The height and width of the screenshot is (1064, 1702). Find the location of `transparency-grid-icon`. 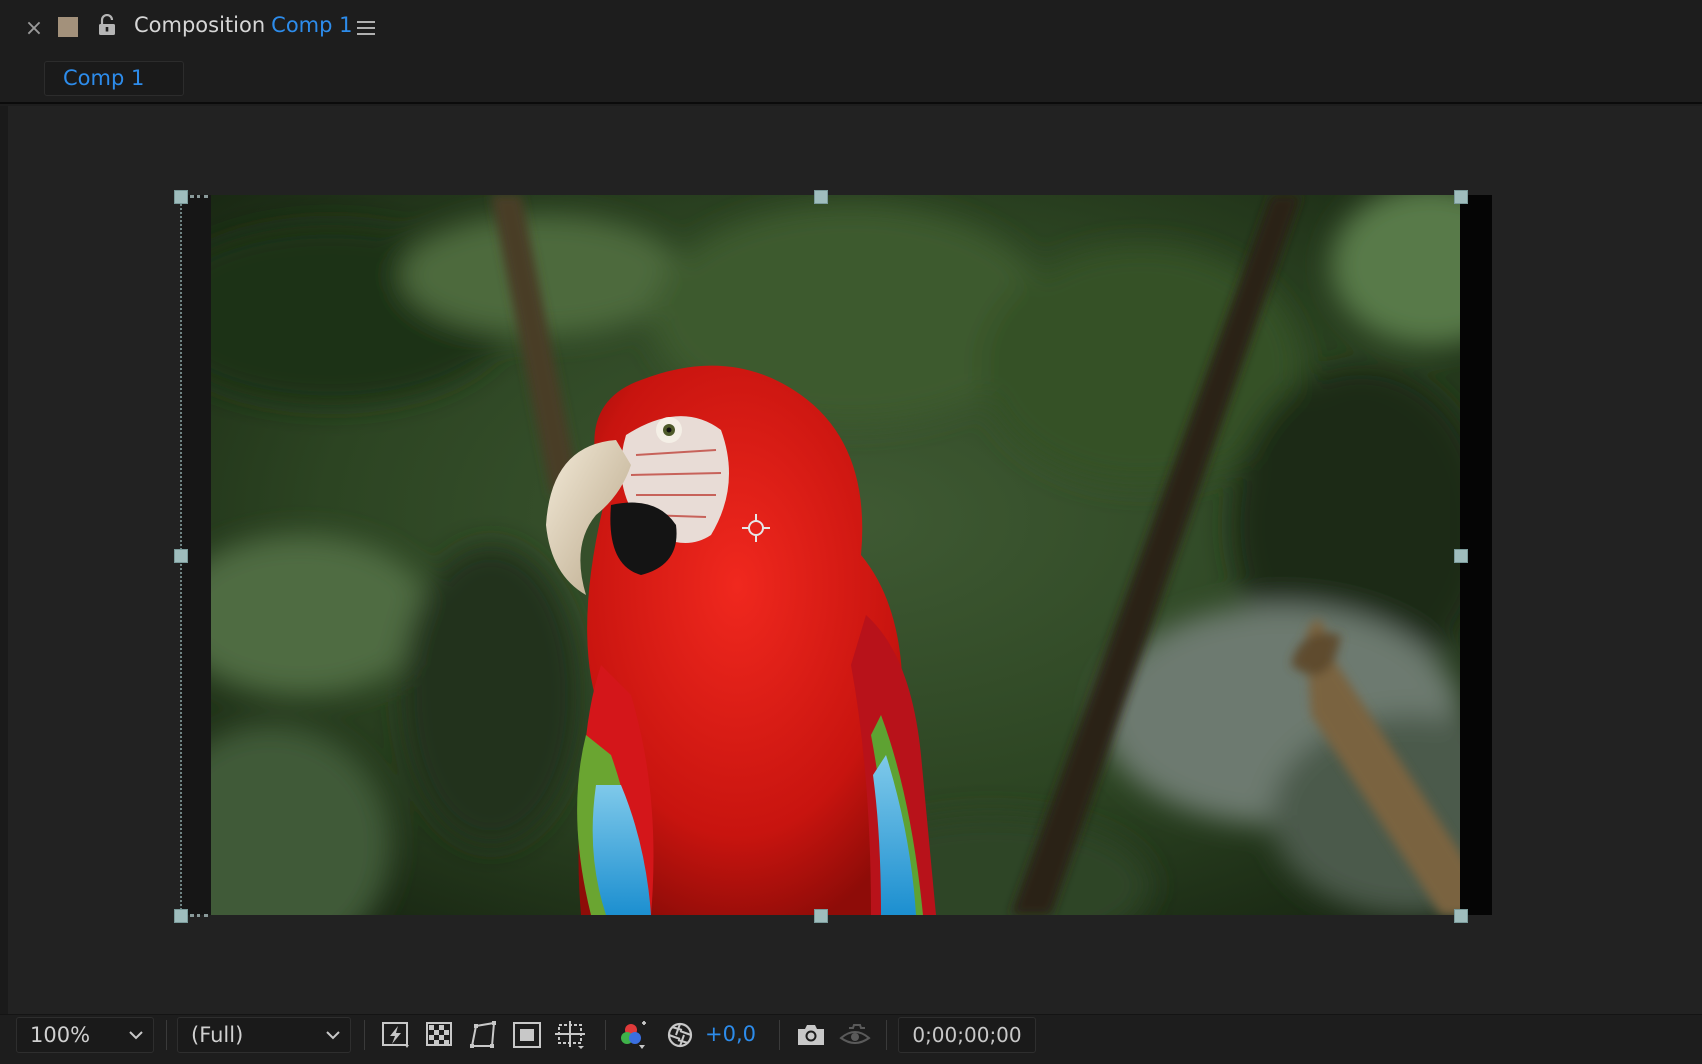

transparency-grid-icon is located at coordinates (440, 1035).